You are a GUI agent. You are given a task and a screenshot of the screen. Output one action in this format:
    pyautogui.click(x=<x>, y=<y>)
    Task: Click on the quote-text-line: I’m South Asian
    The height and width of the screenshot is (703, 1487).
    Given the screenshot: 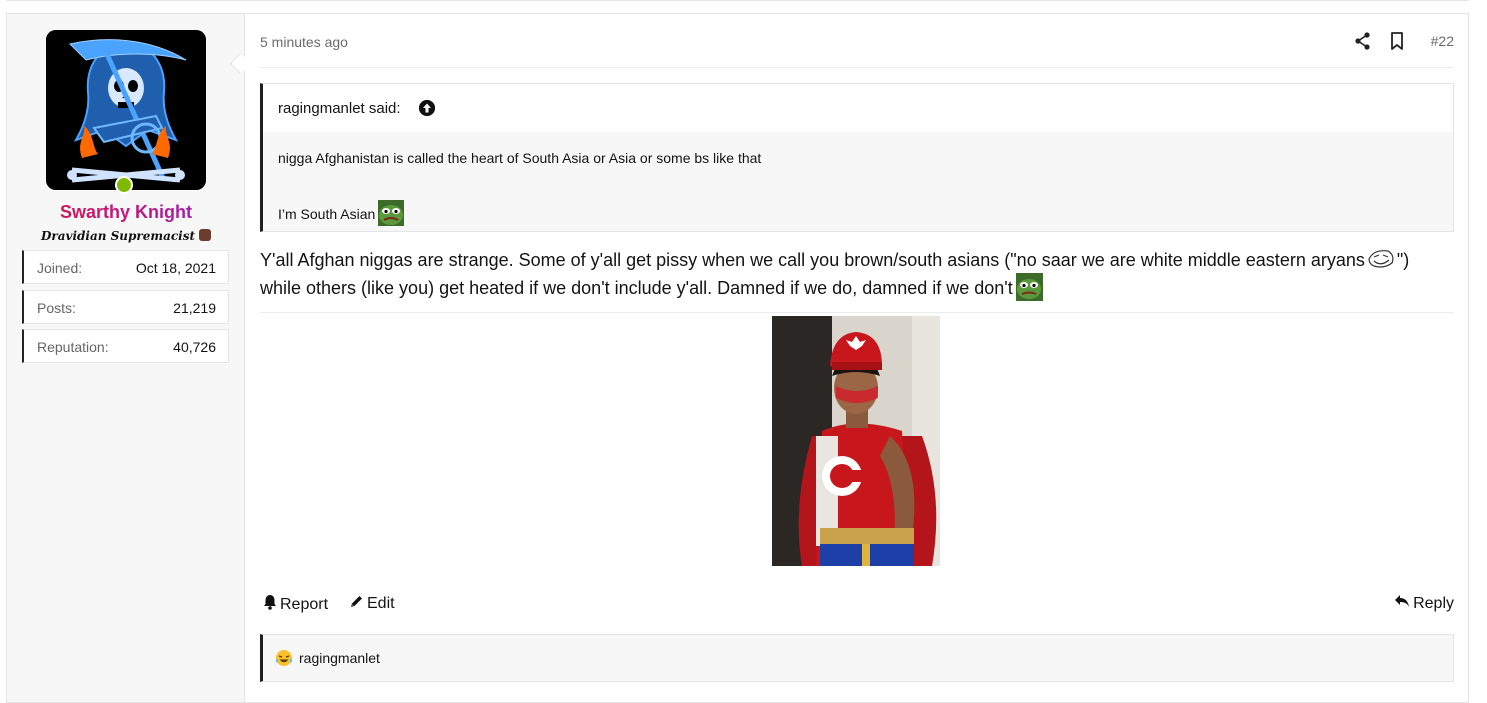 What is the action you would take?
    pyautogui.click(x=341, y=213)
    